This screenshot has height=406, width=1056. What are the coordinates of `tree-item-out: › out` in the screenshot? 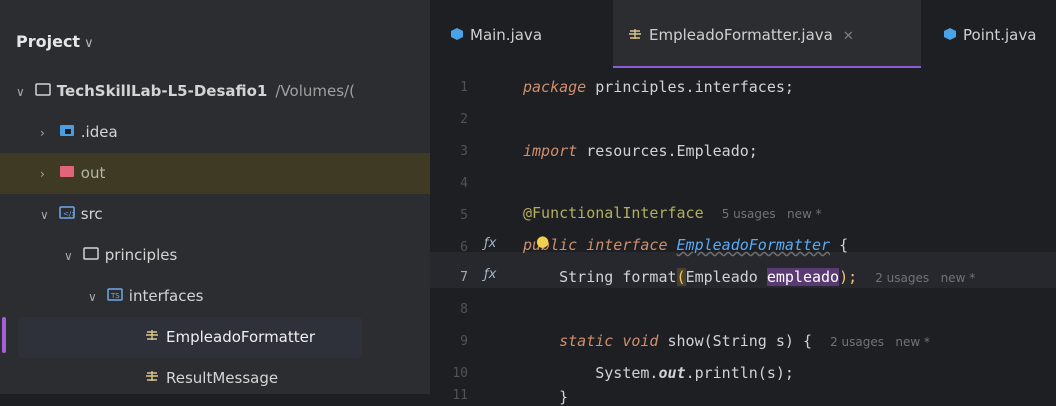 It's located at (215, 173).